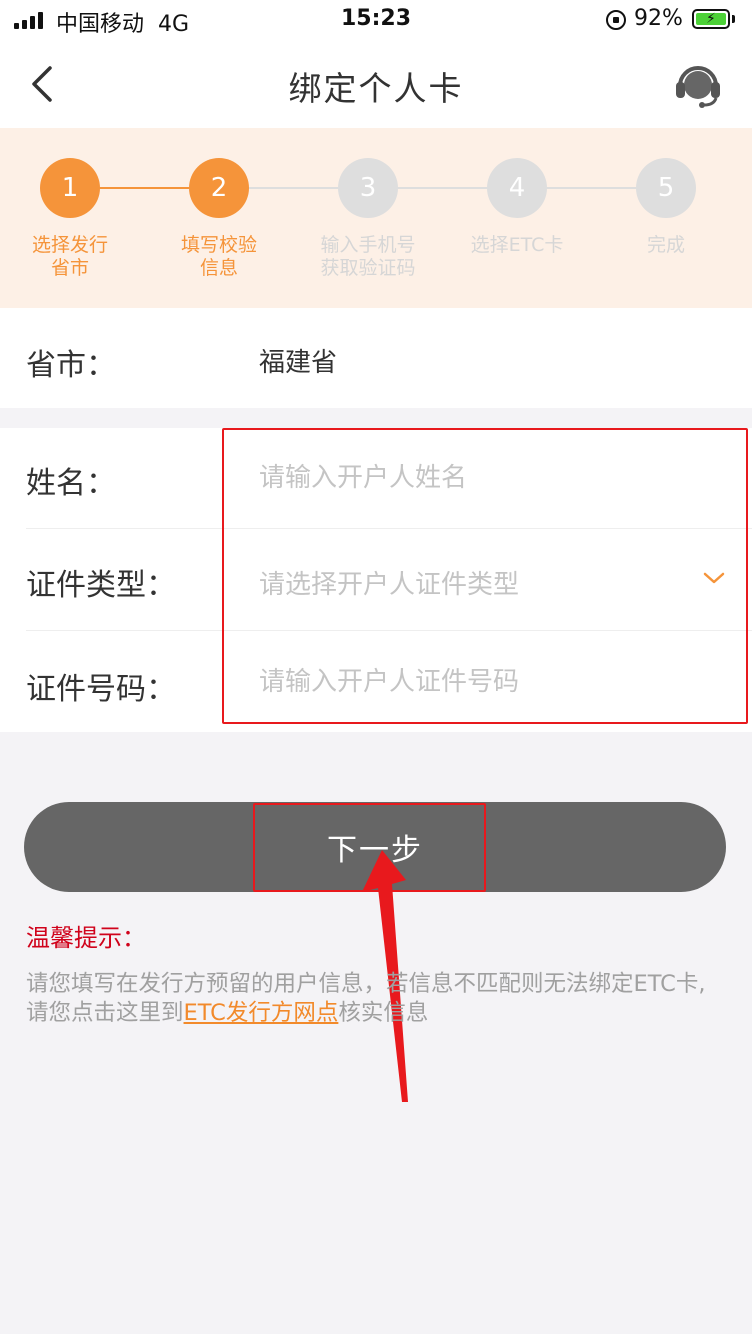 This screenshot has height=1334, width=752. What do you see at coordinates (368, 256) in the screenshot?
I see `step-3-label: 输入手机号 获取验证码` at bounding box center [368, 256].